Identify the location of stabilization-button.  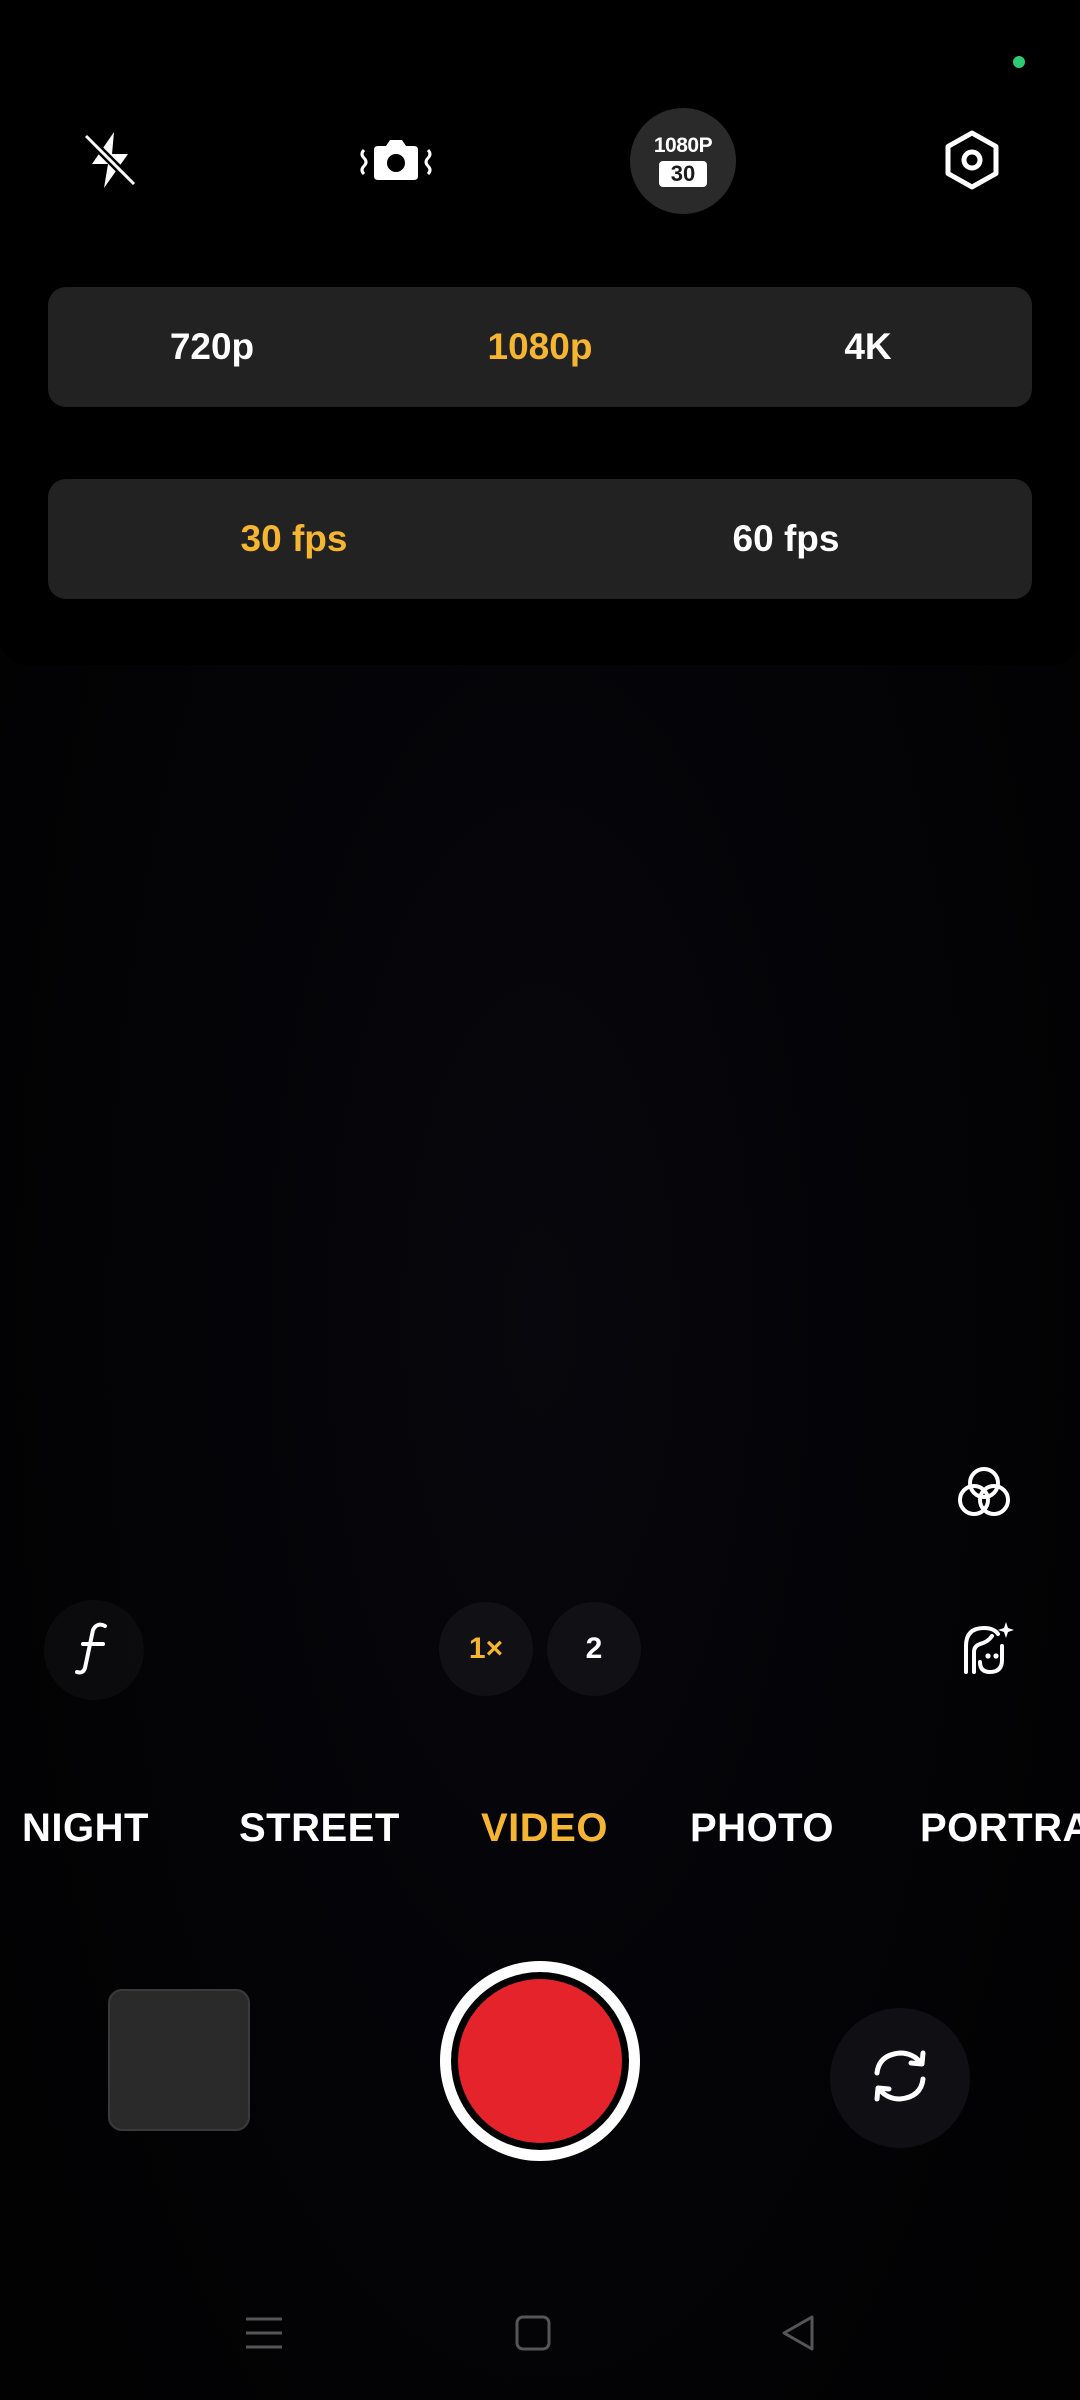
(396, 160).